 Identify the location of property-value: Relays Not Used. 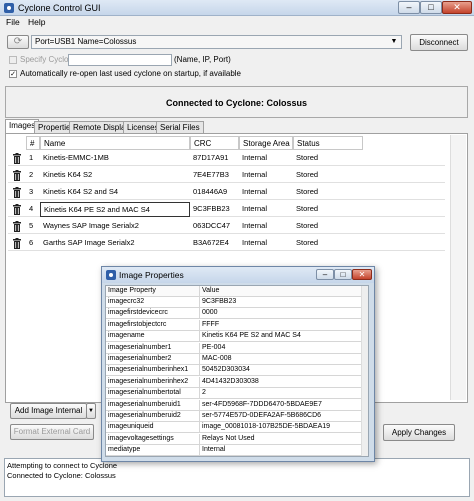
(228, 438).